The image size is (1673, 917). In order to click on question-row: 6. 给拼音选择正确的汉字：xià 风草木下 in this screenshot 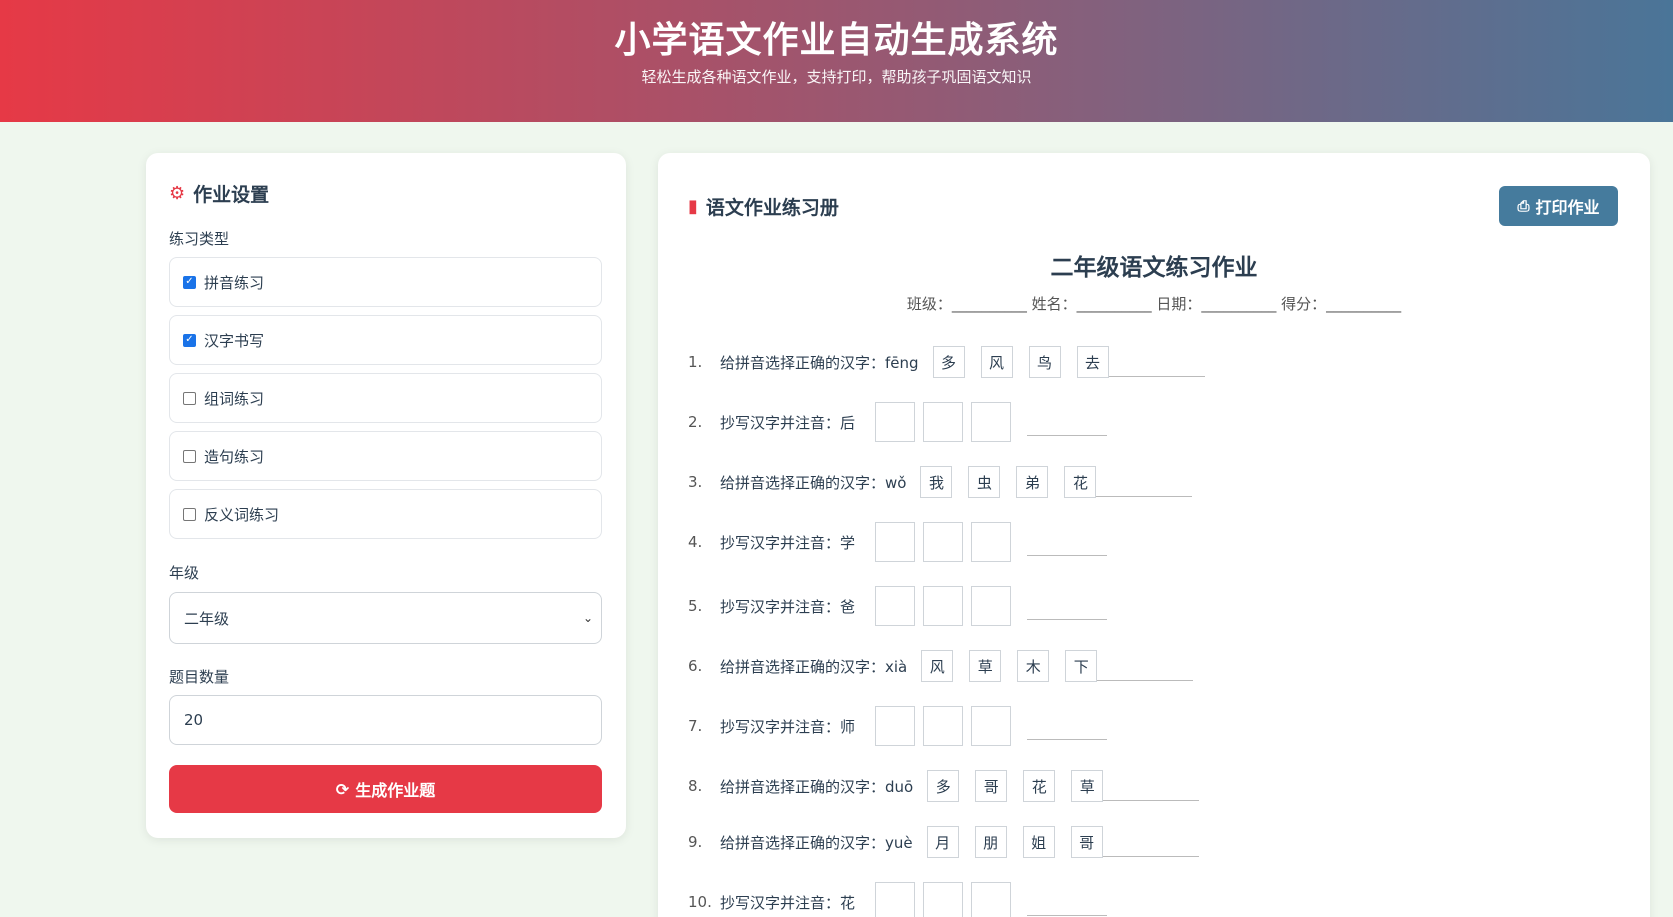, I will do `click(941, 666)`.